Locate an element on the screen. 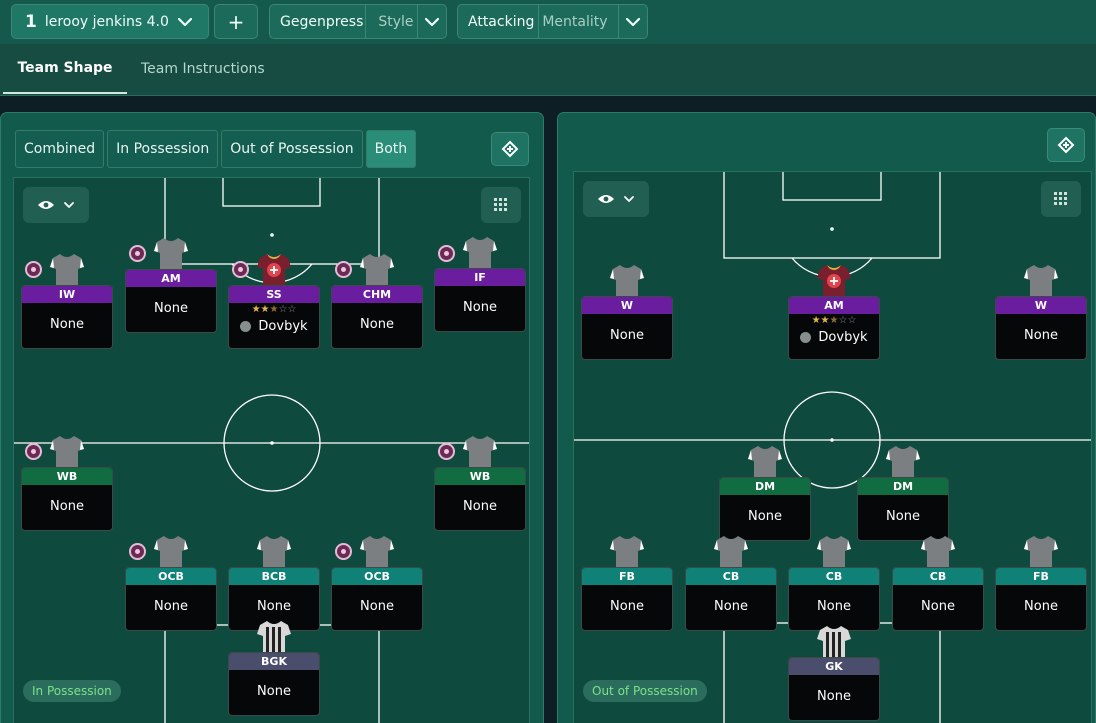 This screenshot has height=723, width=1096. player-card: AM None is located at coordinates (171, 301).